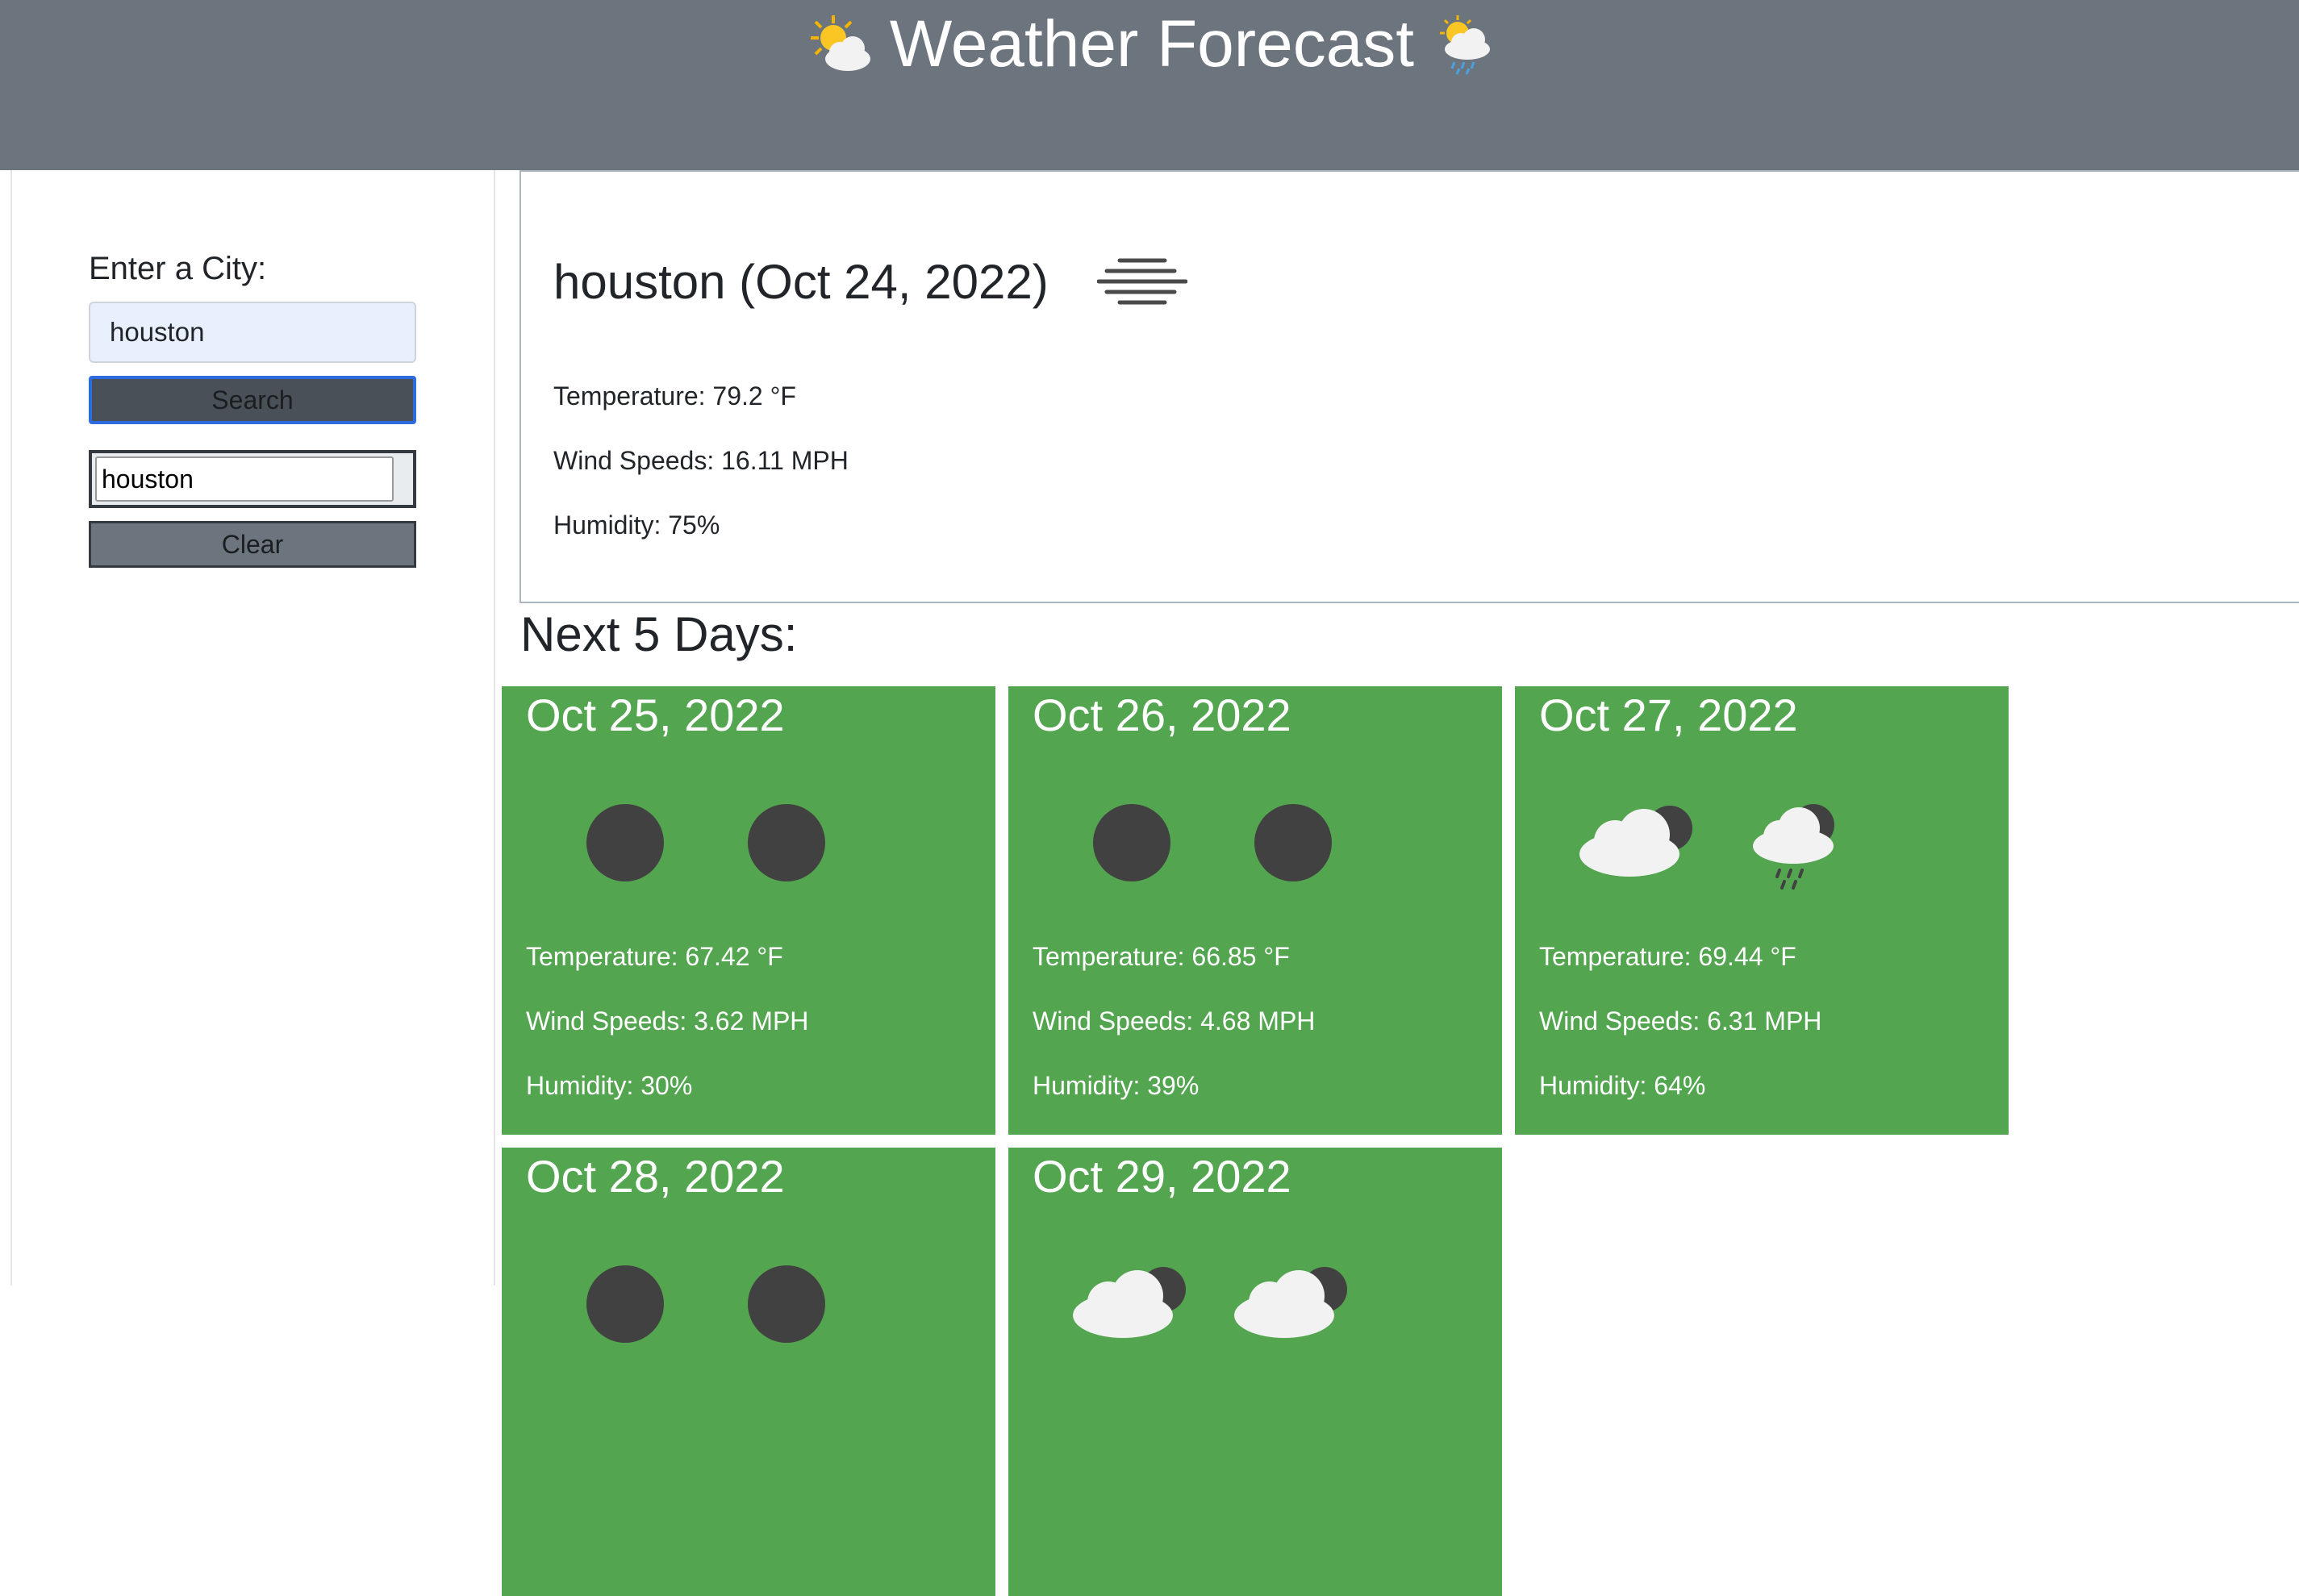 The width and height of the screenshot is (2299, 1596). I want to click on forecast-wind: Wind Speeds: 3.62 MPH, so click(667, 1021).